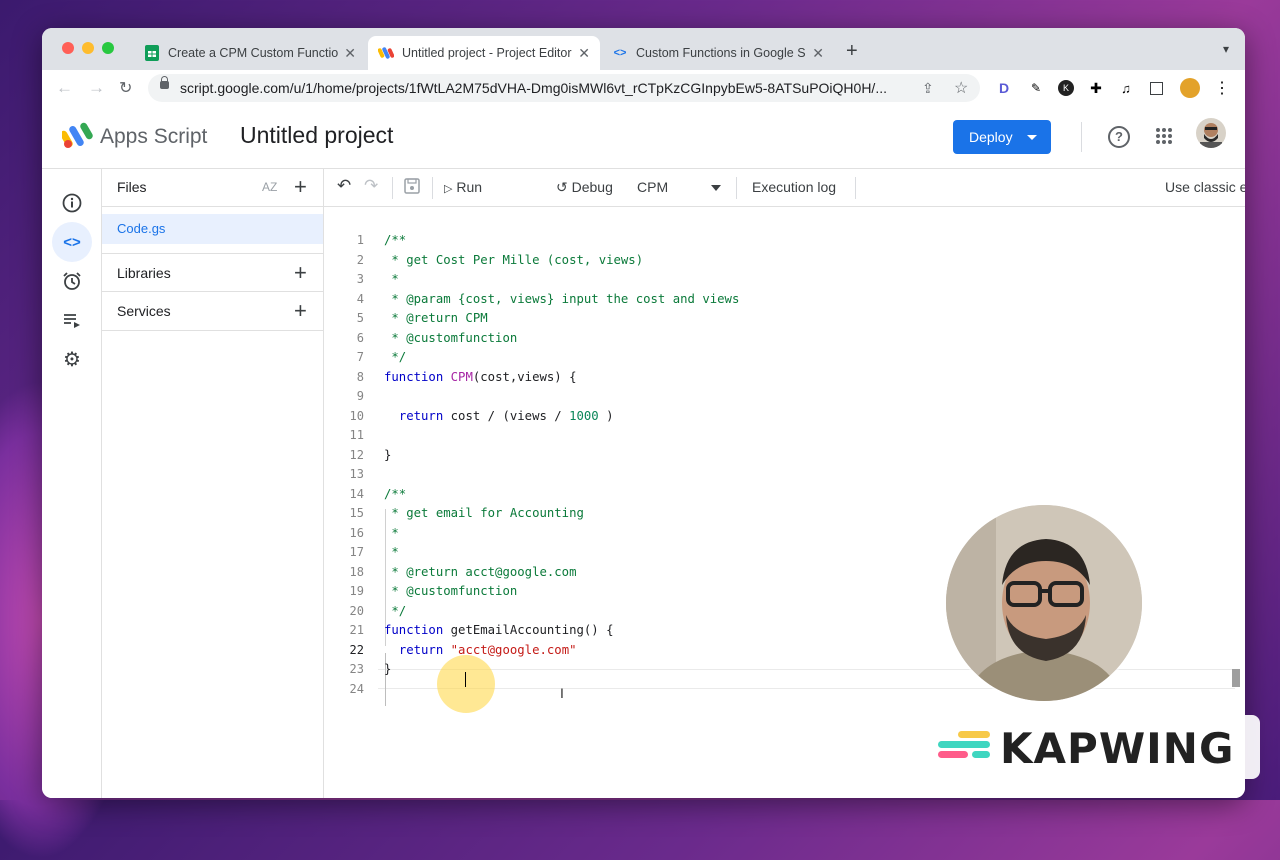 The image size is (1280, 860). Describe the element at coordinates (64, 88) in the screenshot. I see `back-button: ←` at that location.